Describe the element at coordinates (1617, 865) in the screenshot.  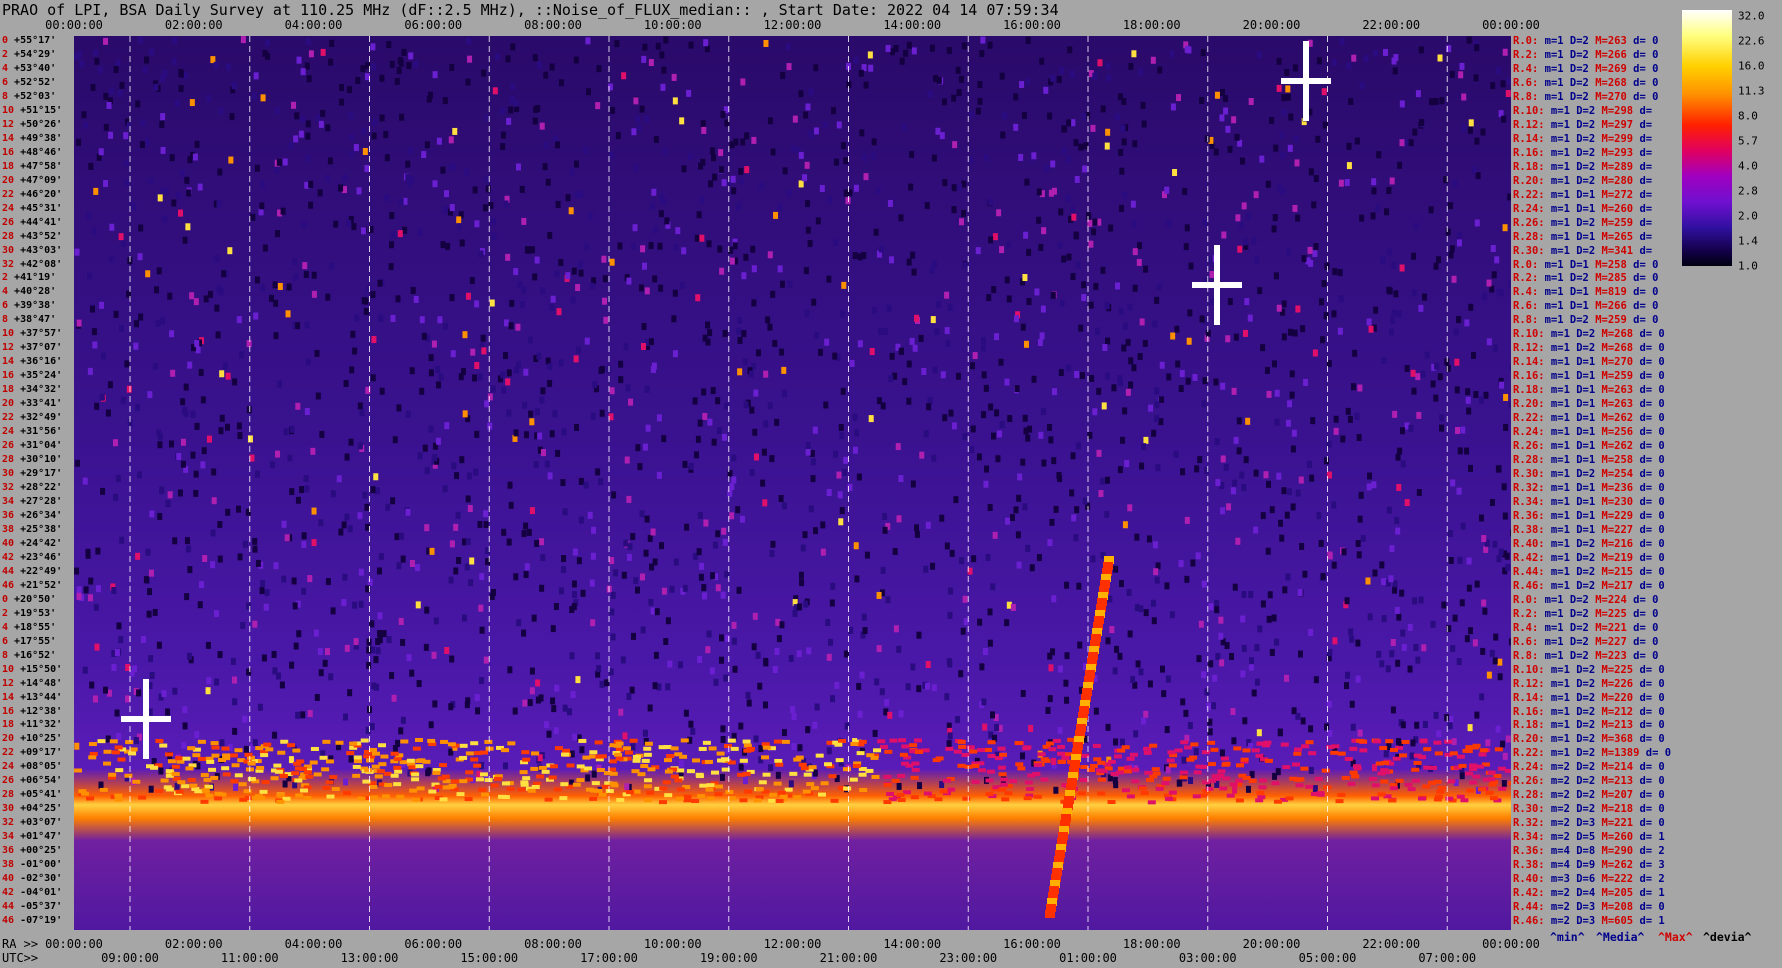
I see `stat-part: M=262` at that location.